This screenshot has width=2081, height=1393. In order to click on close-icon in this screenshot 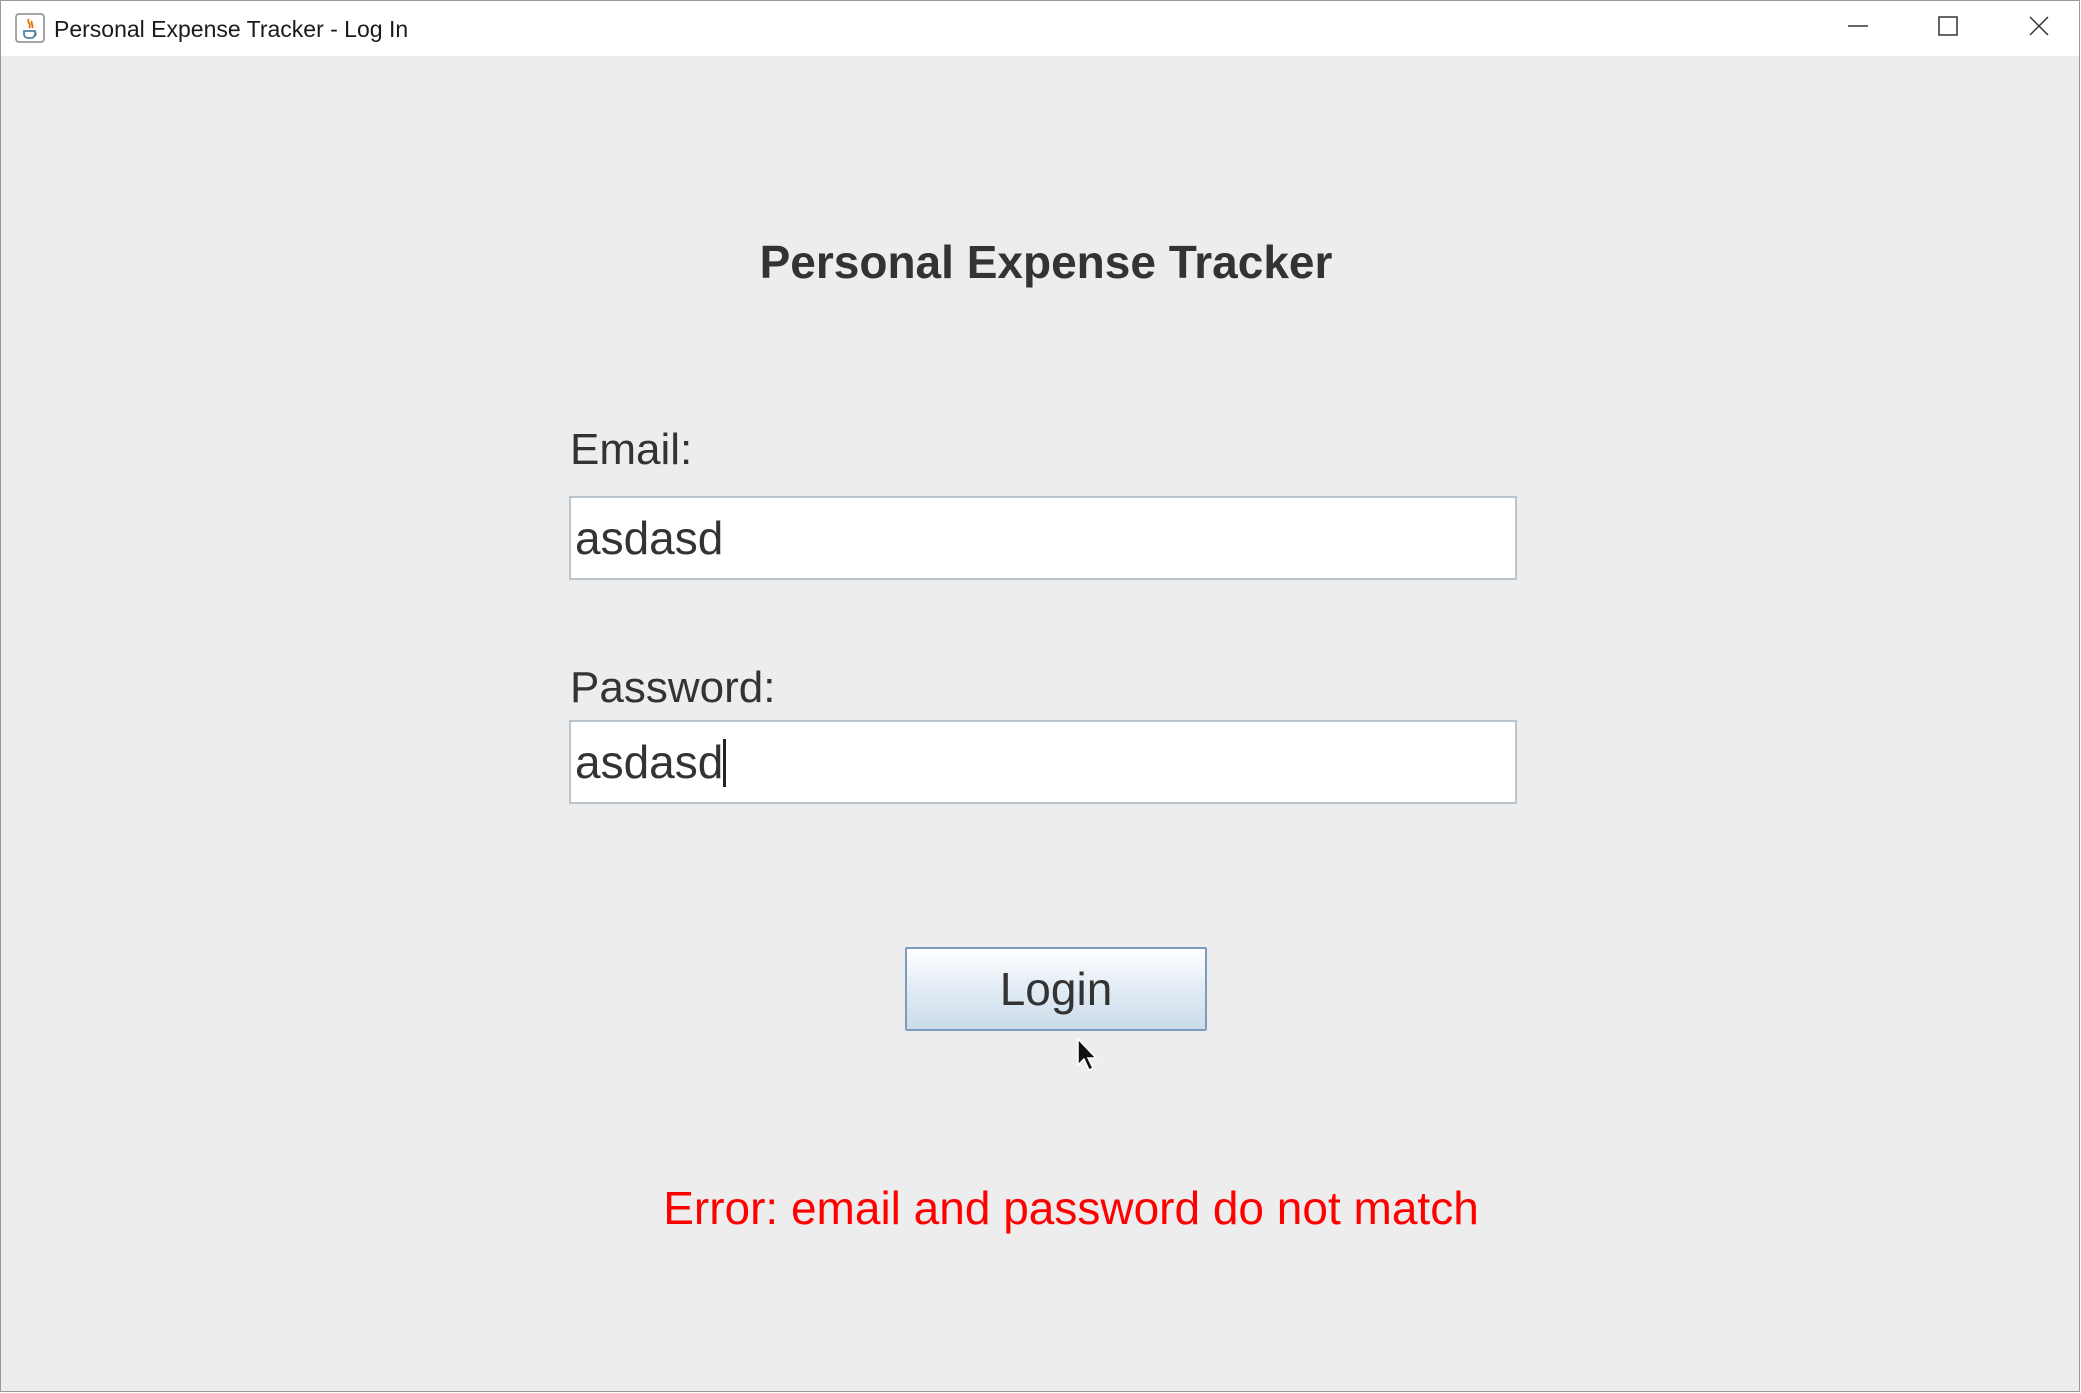, I will do `click(2039, 28)`.